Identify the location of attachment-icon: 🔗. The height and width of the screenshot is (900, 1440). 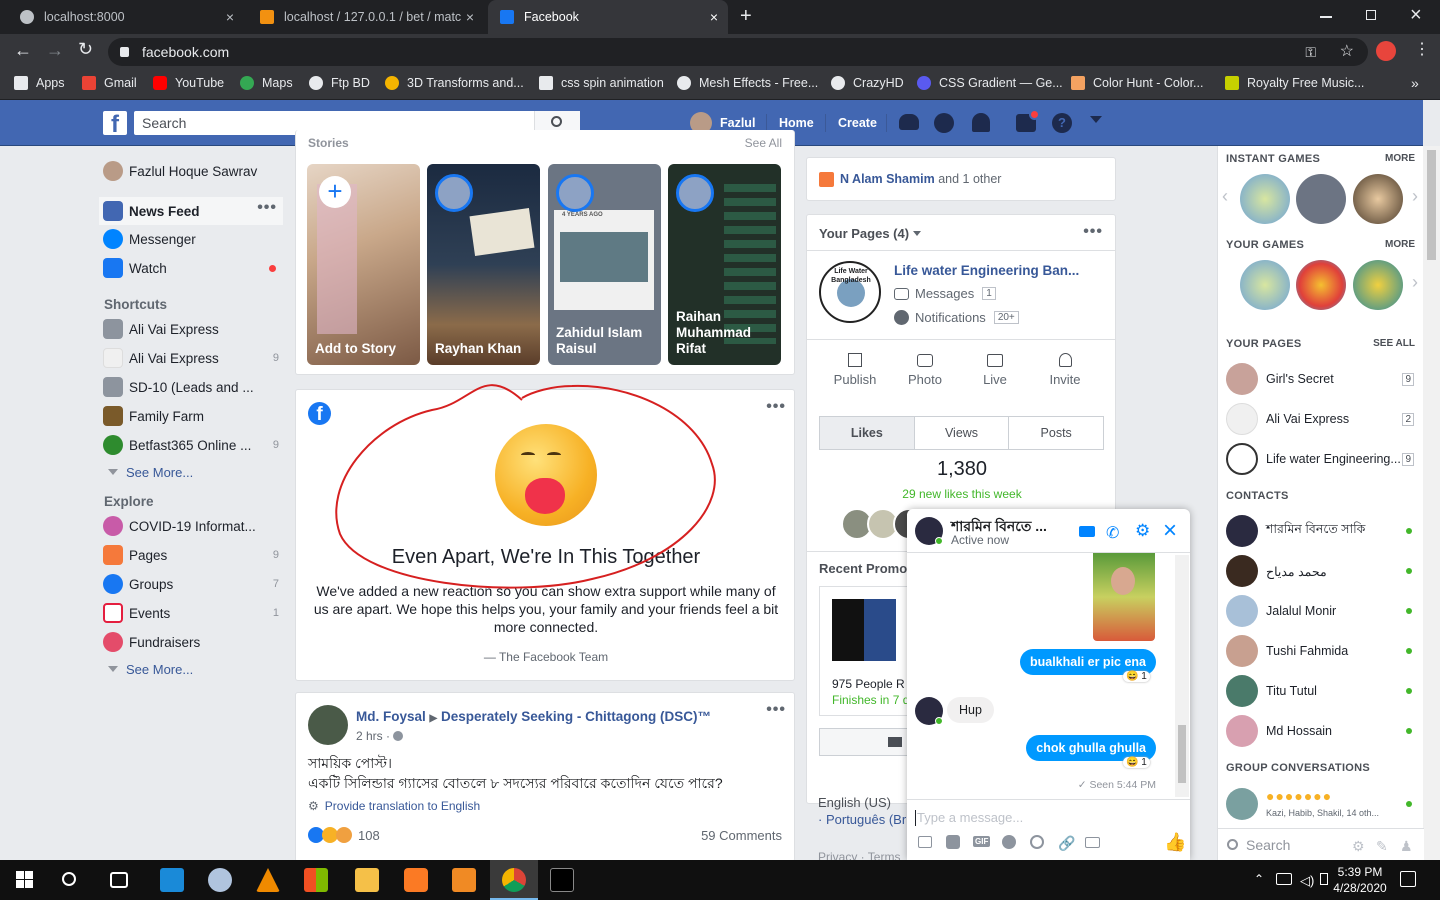
(1066, 843).